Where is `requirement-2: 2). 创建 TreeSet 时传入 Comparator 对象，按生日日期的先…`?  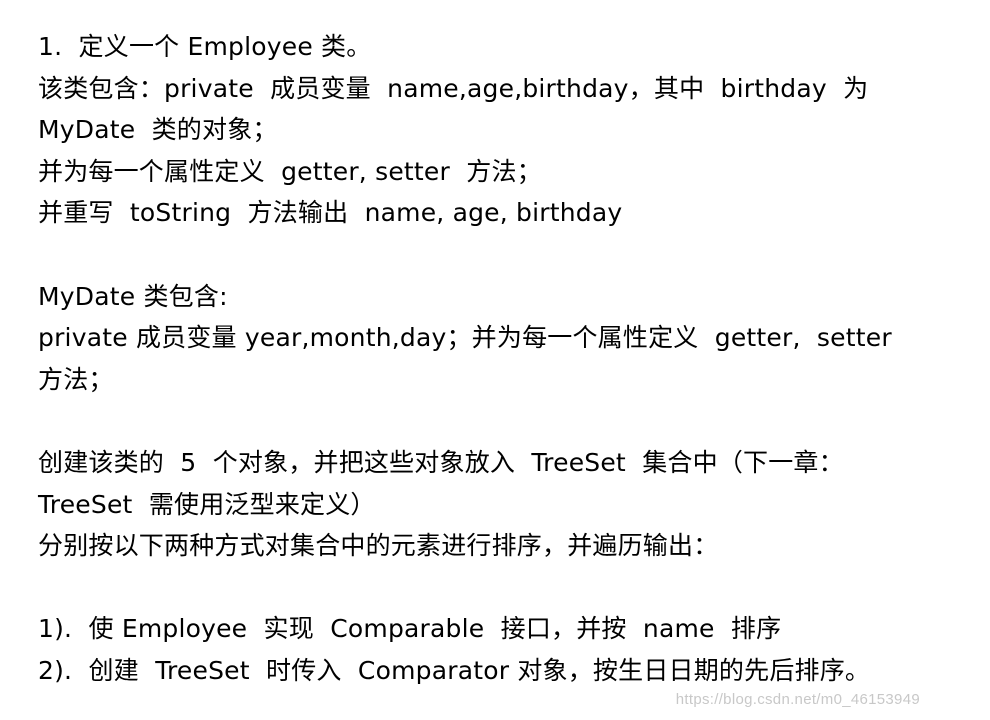 requirement-2: 2). 创建 TreeSet 时传入 Comparator 对象，按生日日期的先… is located at coordinates (454, 670).